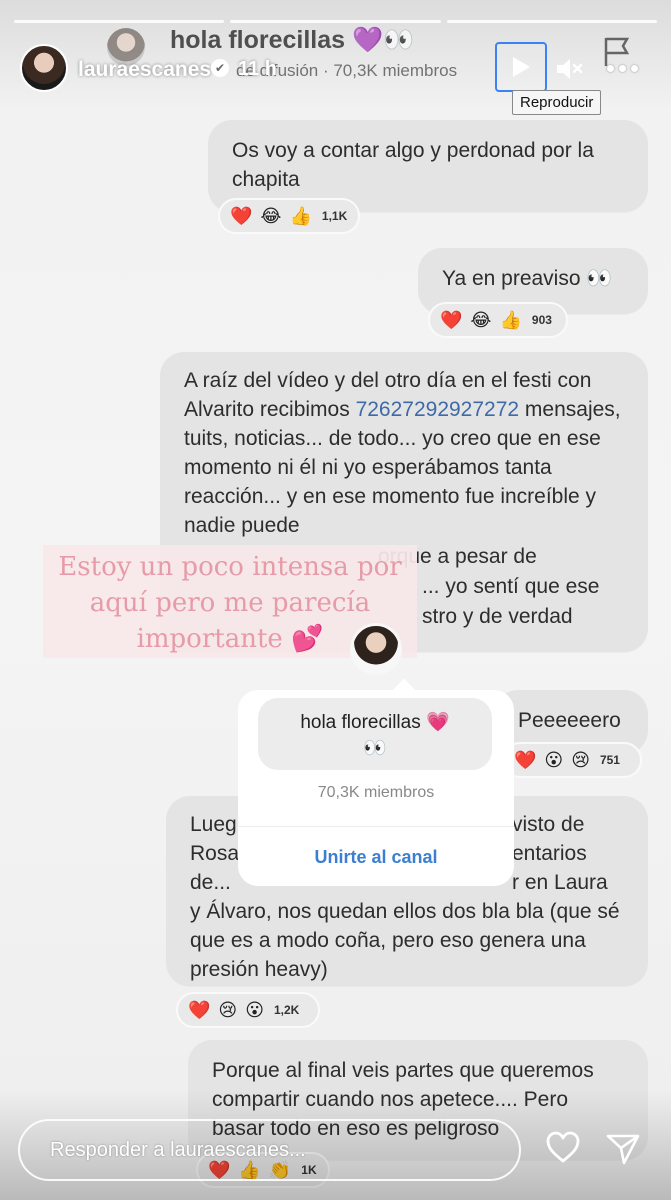 The height and width of the screenshot is (1200, 671). Describe the element at coordinates (213, 824) in the screenshot. I see `message-text: Lueg` at that location.